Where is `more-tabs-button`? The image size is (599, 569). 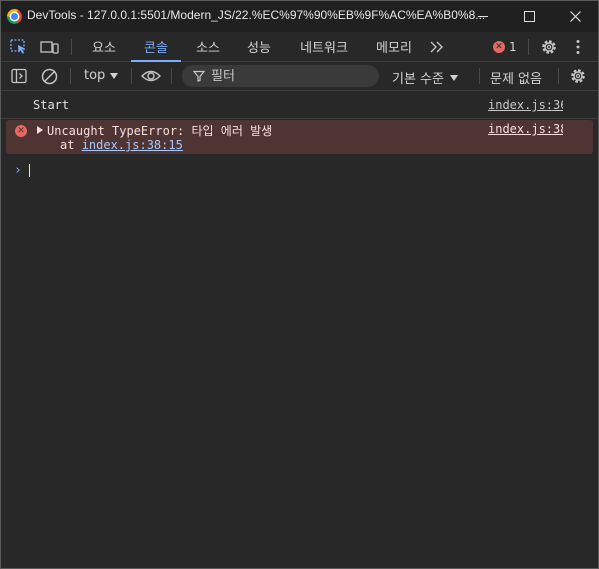 more-tabs-button is located at coordinates (437, 47).